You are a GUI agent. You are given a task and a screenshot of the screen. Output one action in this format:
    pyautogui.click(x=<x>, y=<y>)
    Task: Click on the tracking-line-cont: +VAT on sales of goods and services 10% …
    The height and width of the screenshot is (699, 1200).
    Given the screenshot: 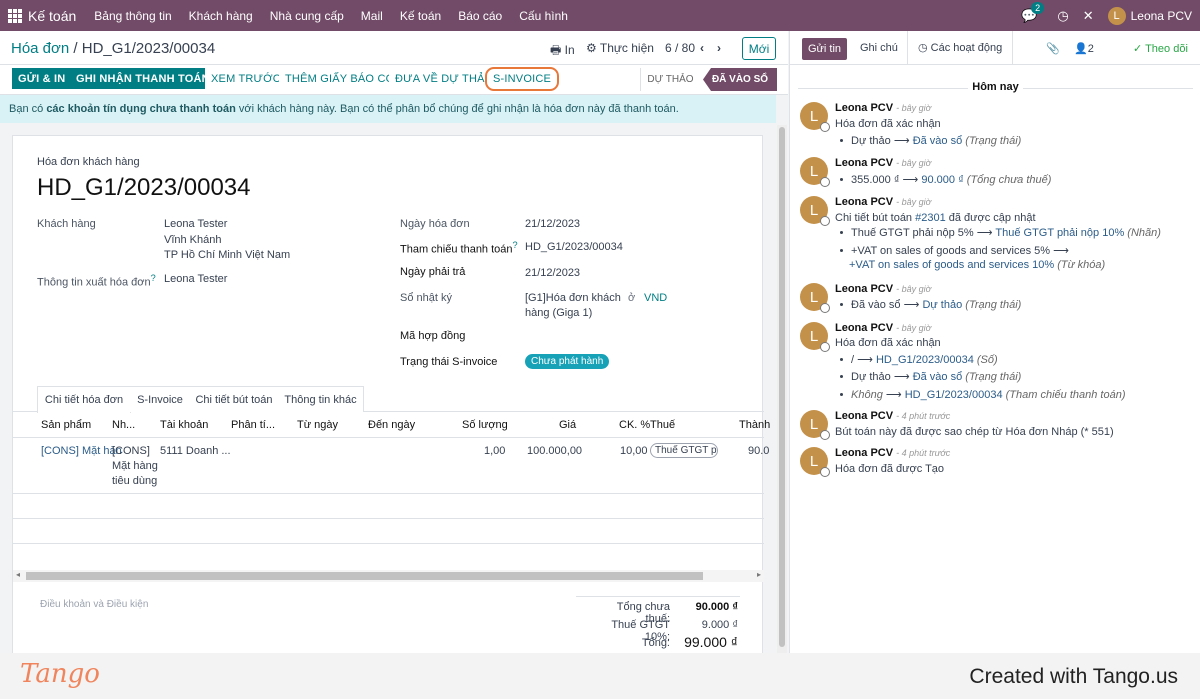 What is the action you would take?
    pyautogui.click(x=977, y=265)
    